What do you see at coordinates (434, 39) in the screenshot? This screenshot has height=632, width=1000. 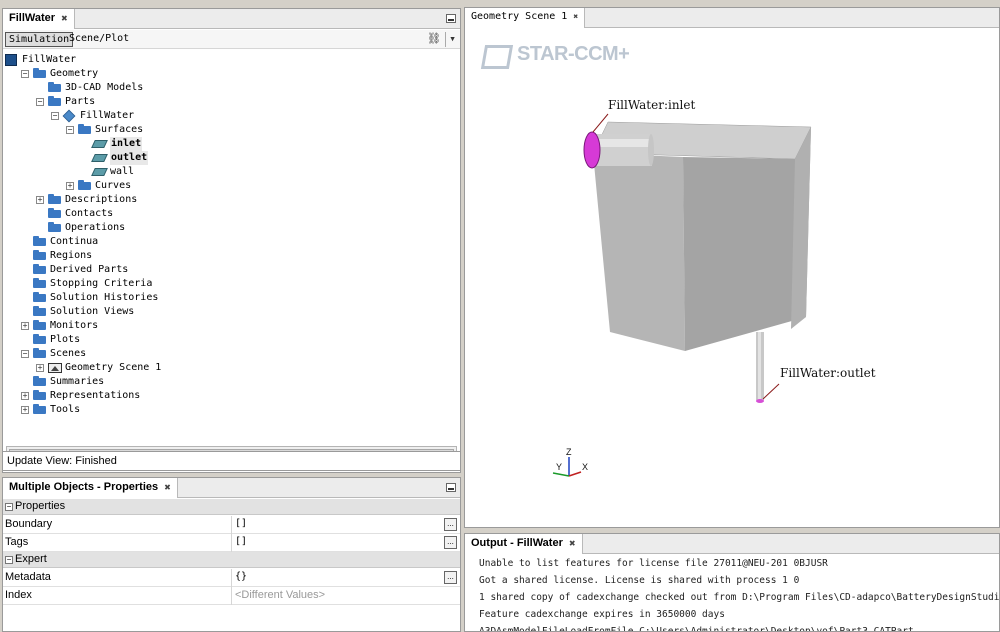 I see `tree-layout-icon: ⛓` at bounding box center [434, 39].